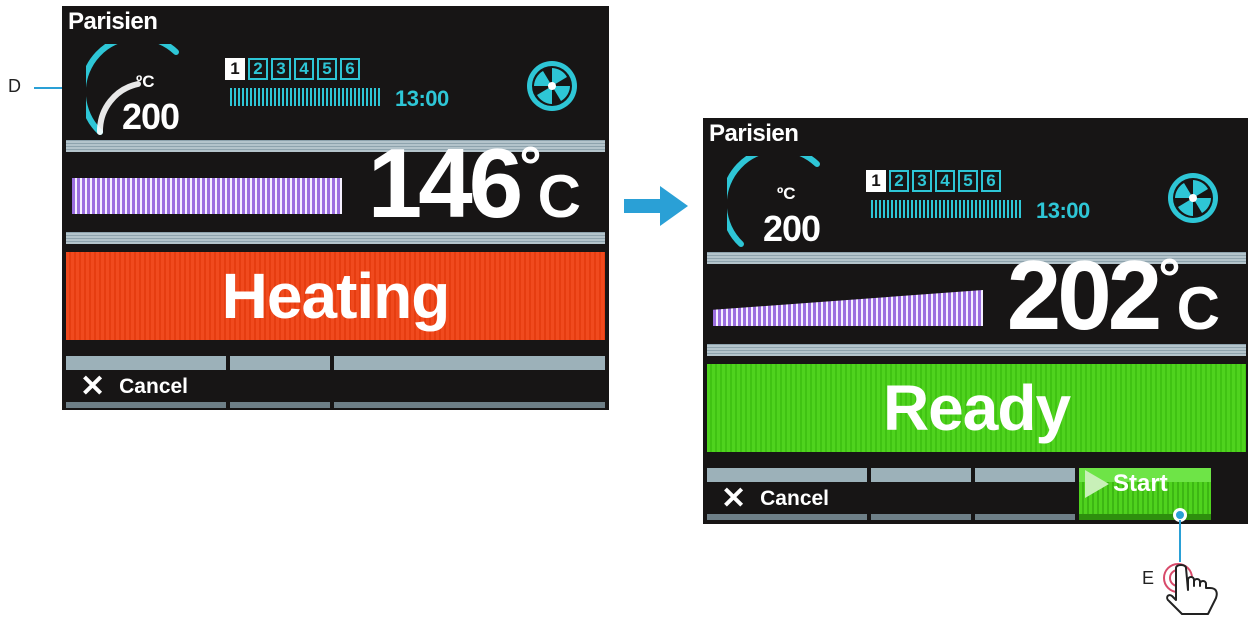 The image size is (1248, 619). I want to click on status-banner: Heating, so click(335, 296).